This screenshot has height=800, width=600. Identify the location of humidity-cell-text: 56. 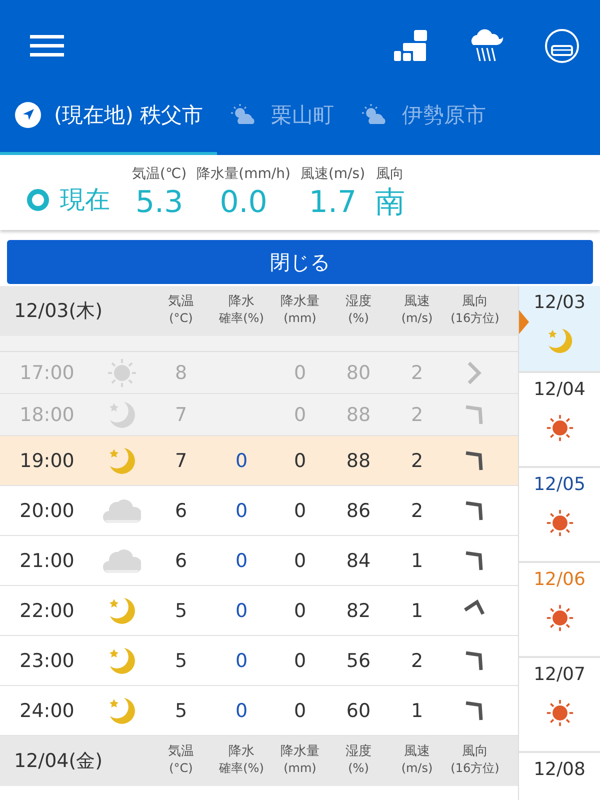
(358, 661).